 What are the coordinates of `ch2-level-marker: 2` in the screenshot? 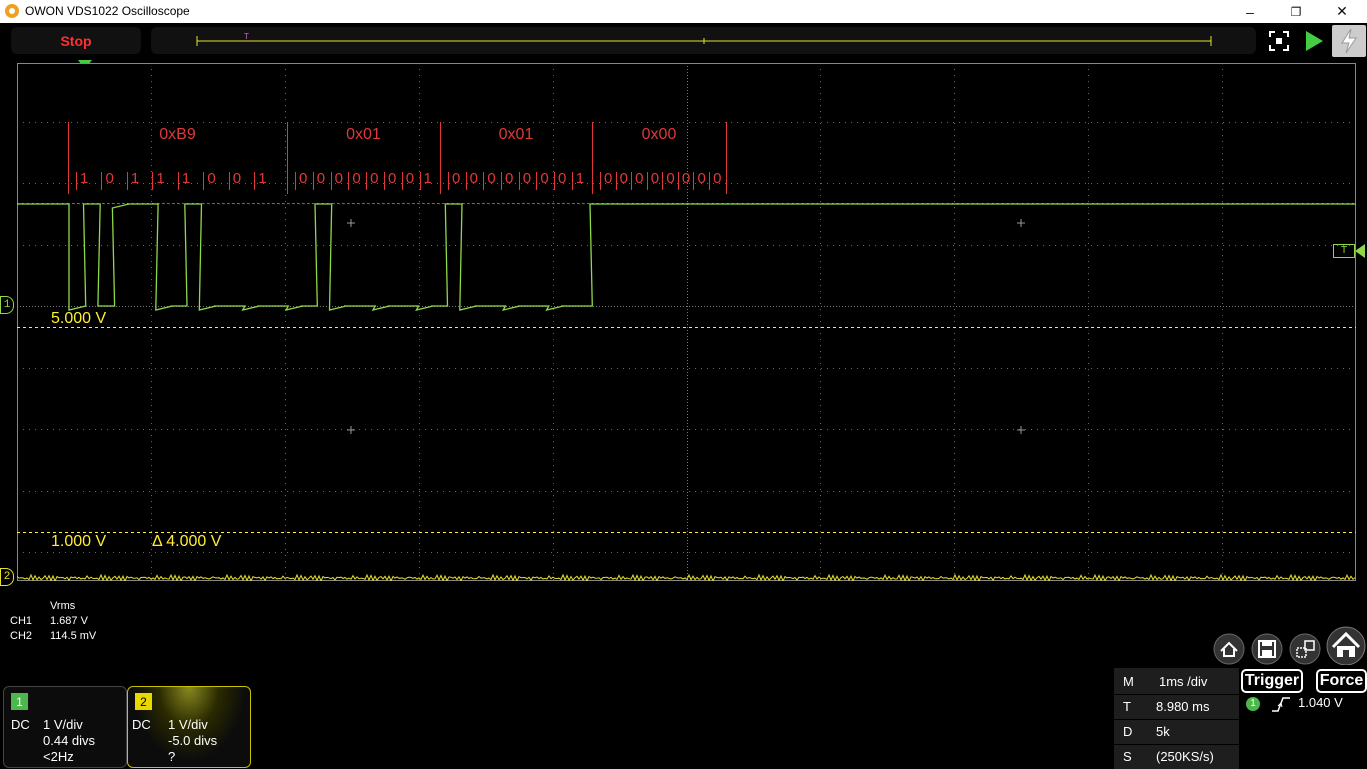 It's located at (7, 577).